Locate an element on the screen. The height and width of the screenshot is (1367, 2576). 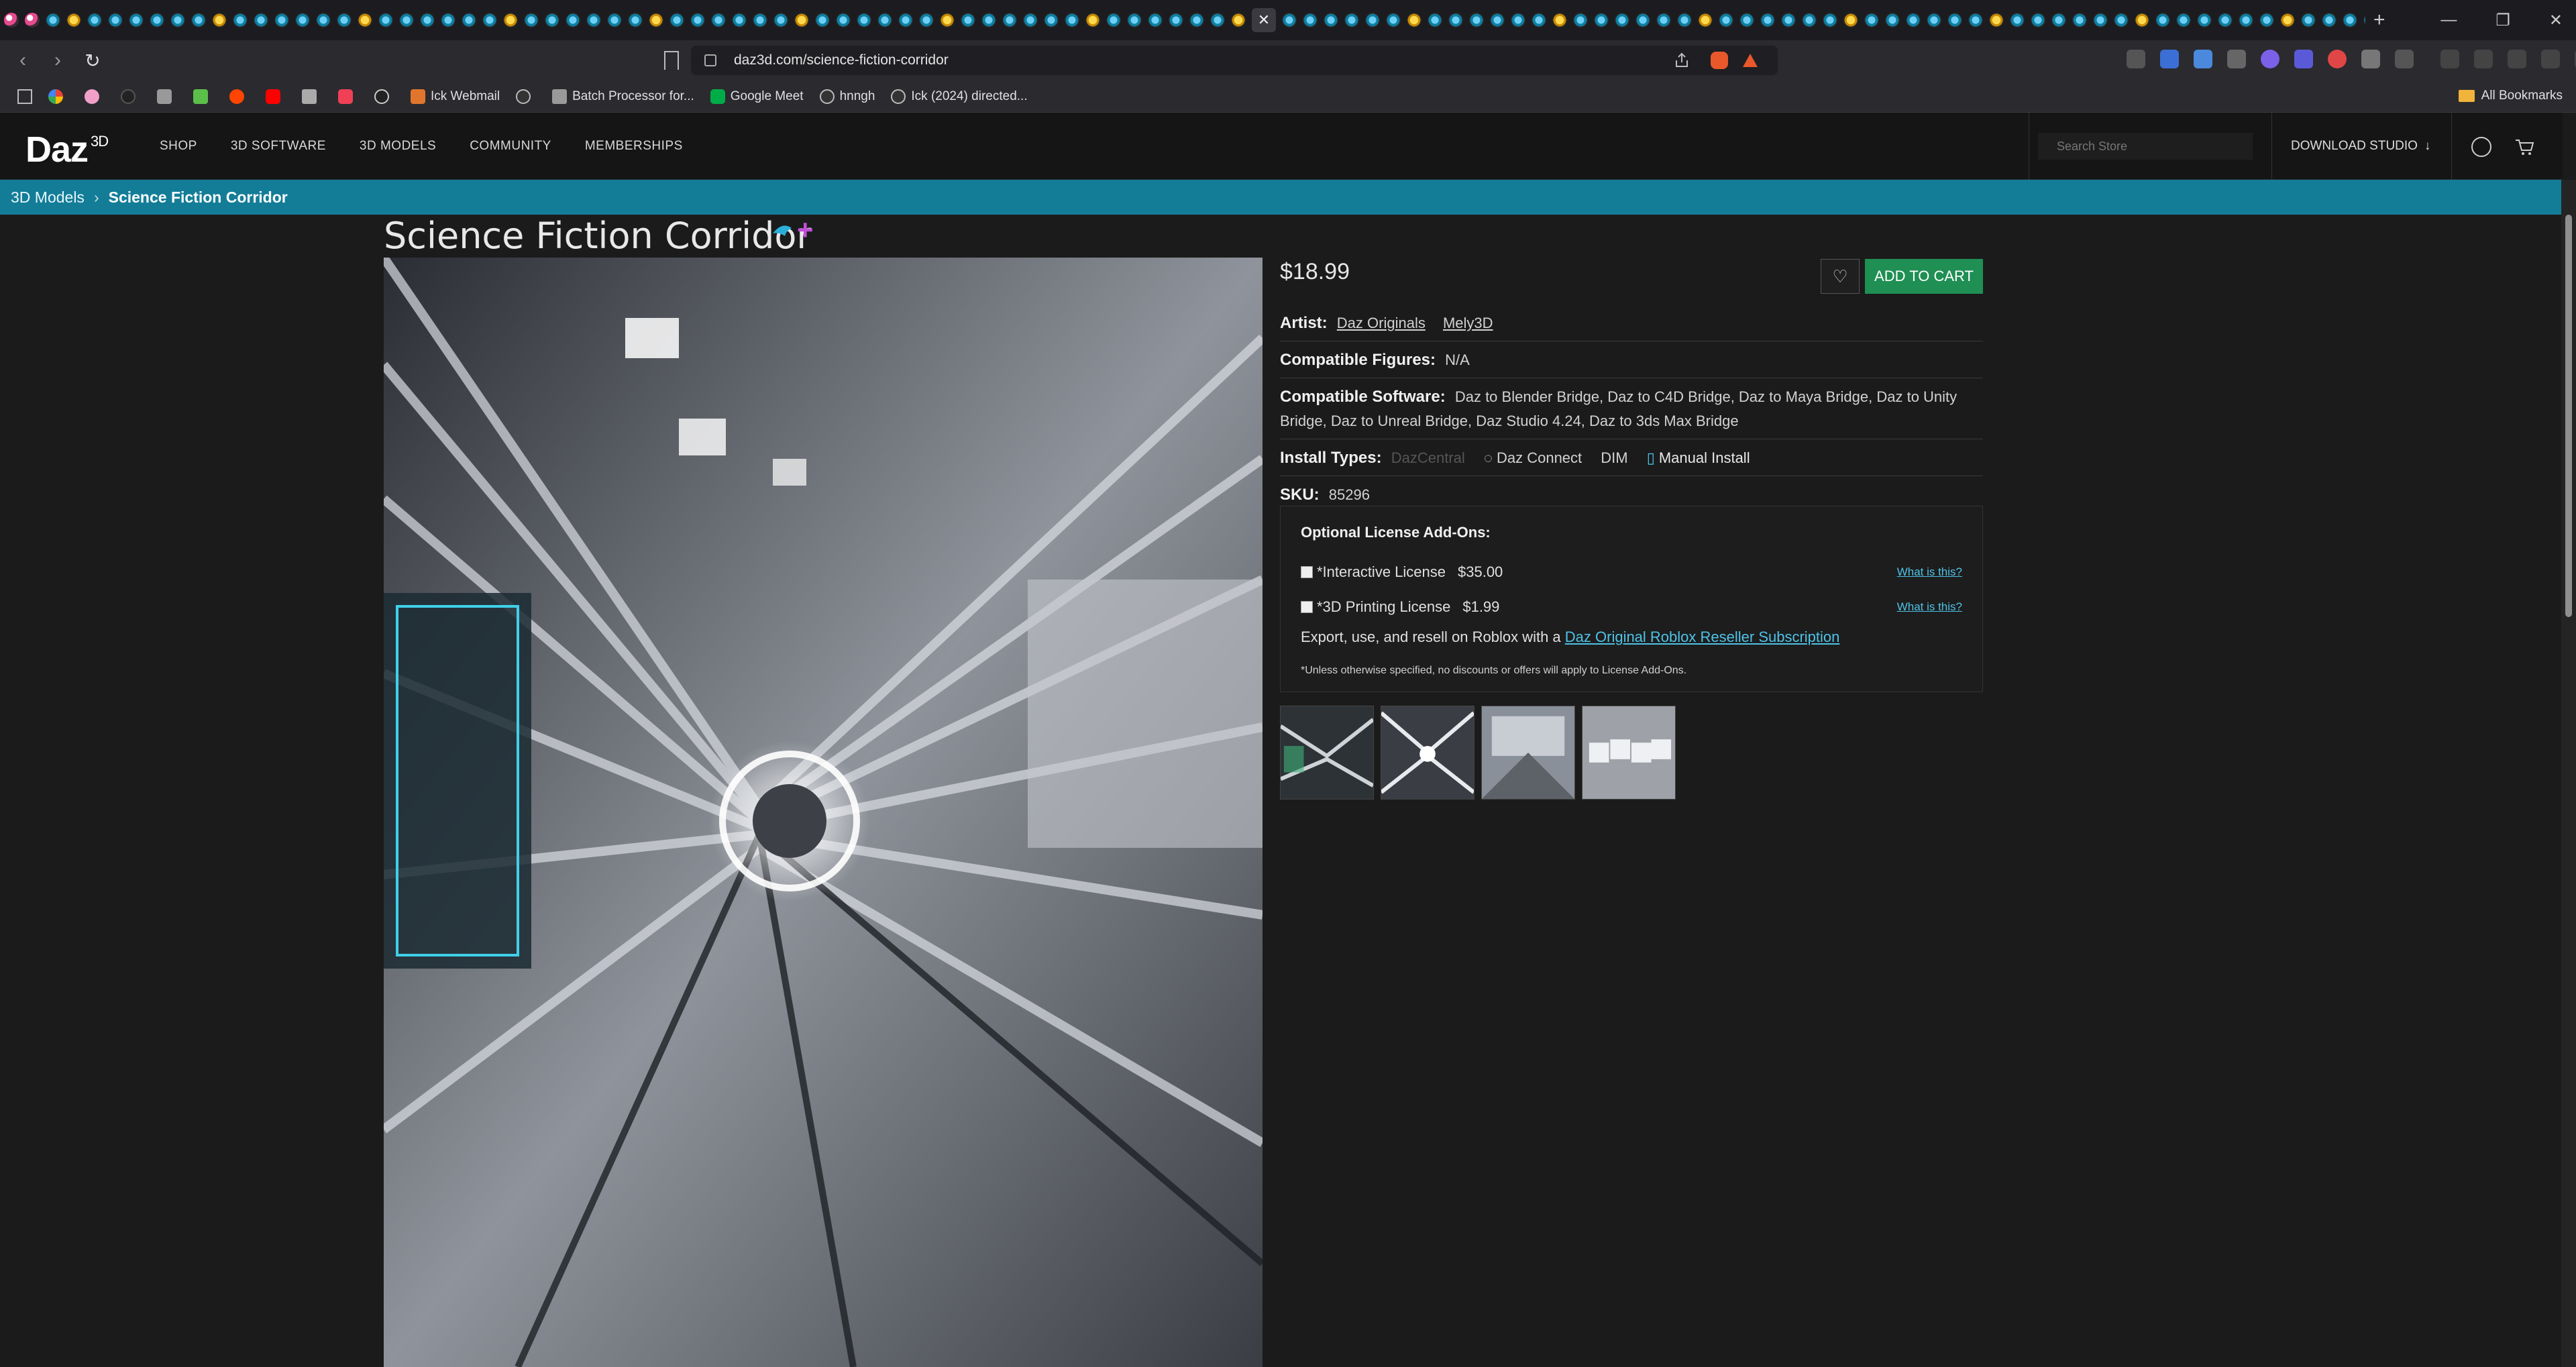
bookmark-item: hnngh is located at coordinates (847, 96).